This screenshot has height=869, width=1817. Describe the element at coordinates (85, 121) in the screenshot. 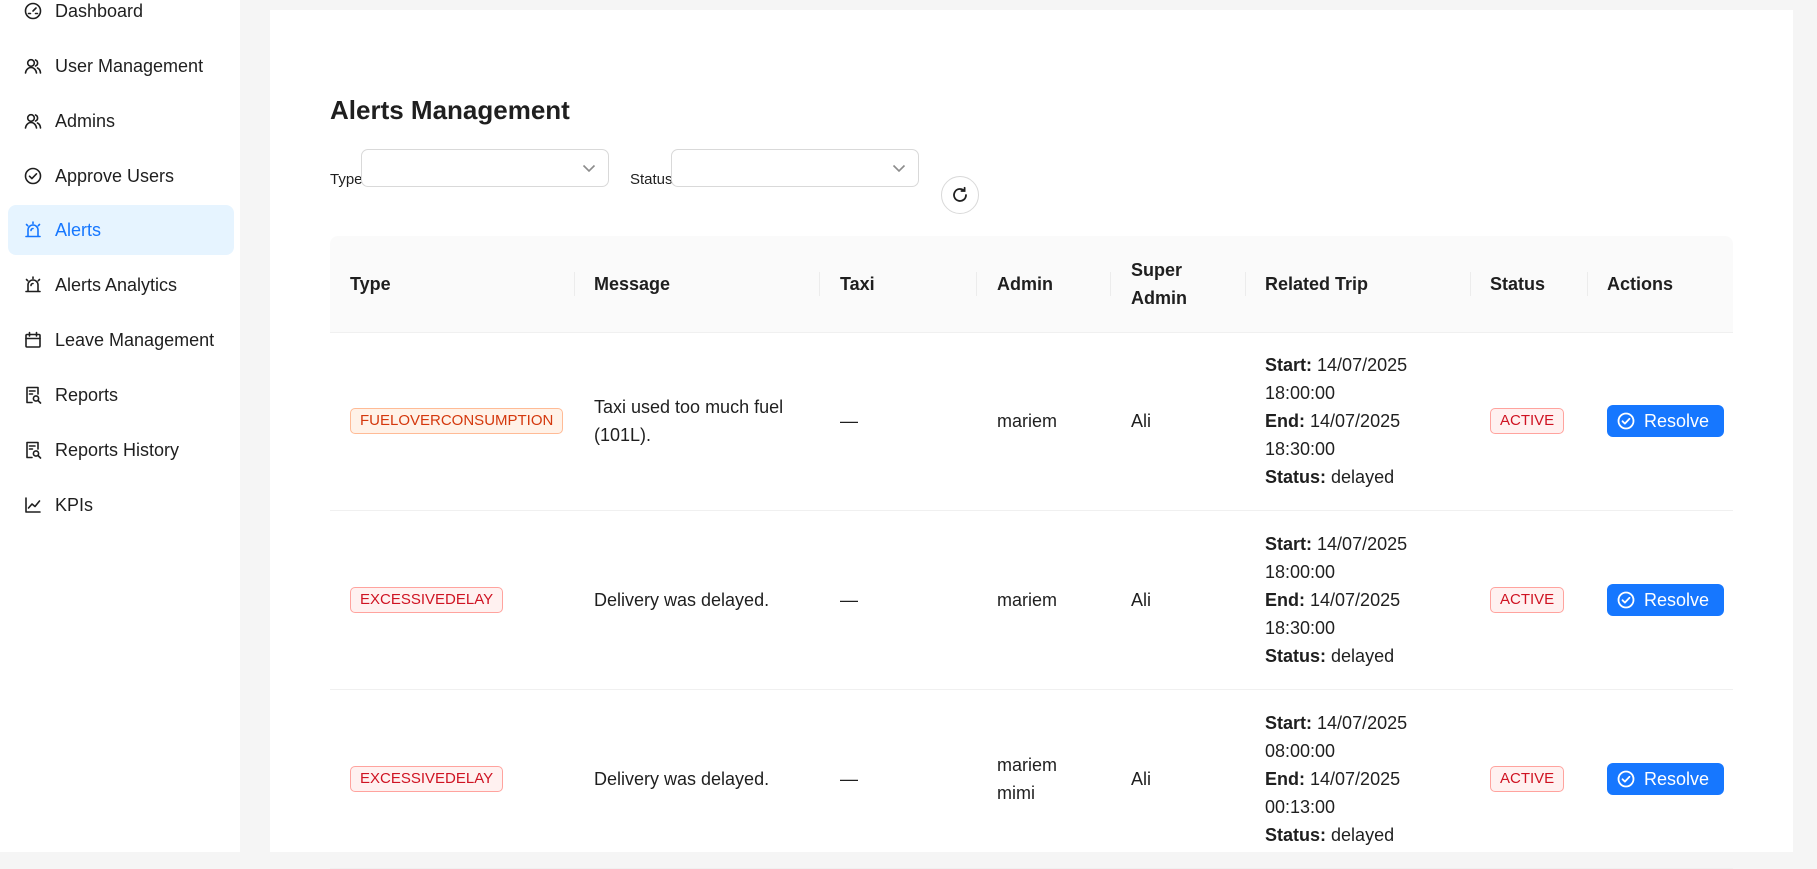

I see `sidebar-item-label: Admins` at that location.